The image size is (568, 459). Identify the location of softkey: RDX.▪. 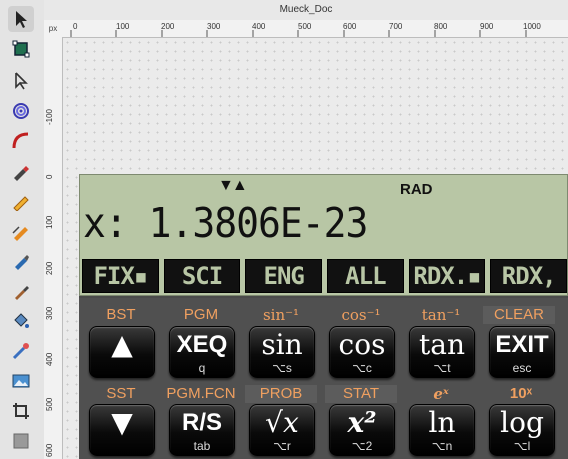
(447, 276).